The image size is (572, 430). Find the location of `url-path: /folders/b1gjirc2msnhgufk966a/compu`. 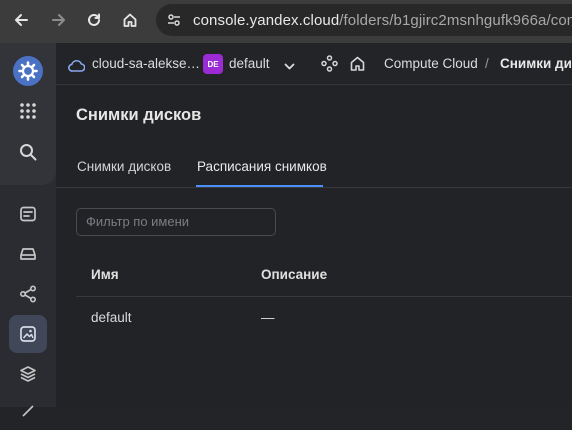

url-path: /folders/b1gjirc2msnhgufk966a/compu is located at coordinates (455, 20).